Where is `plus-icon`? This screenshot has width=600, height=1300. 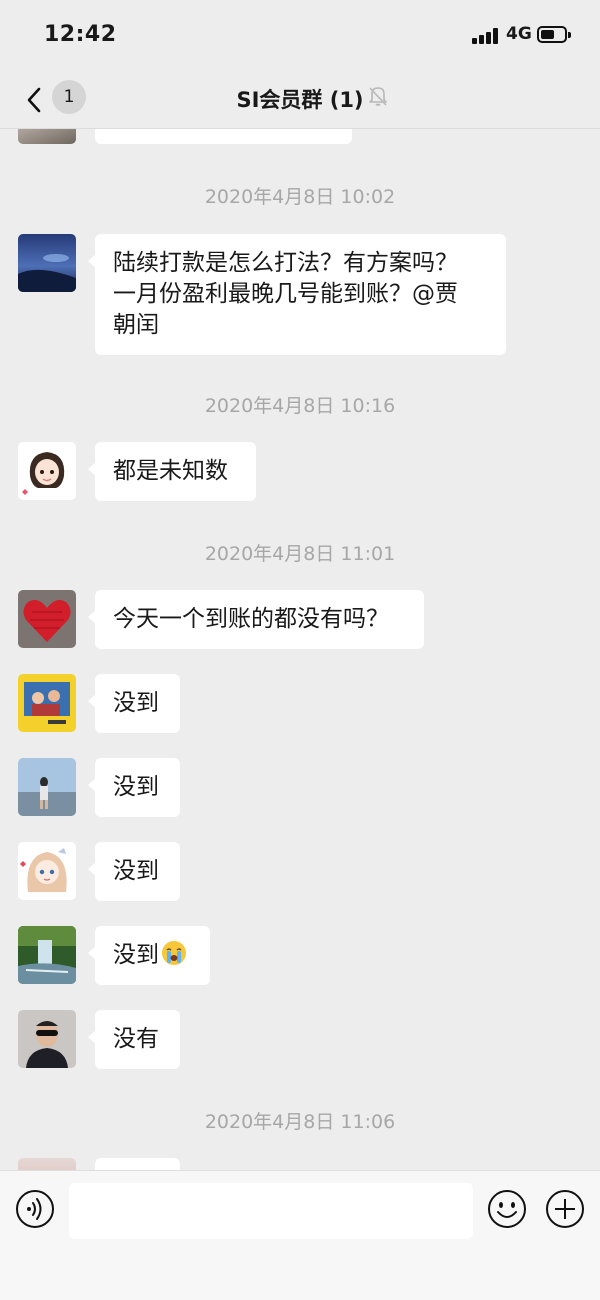
plus-icon is located at coordinates (565, 1209).